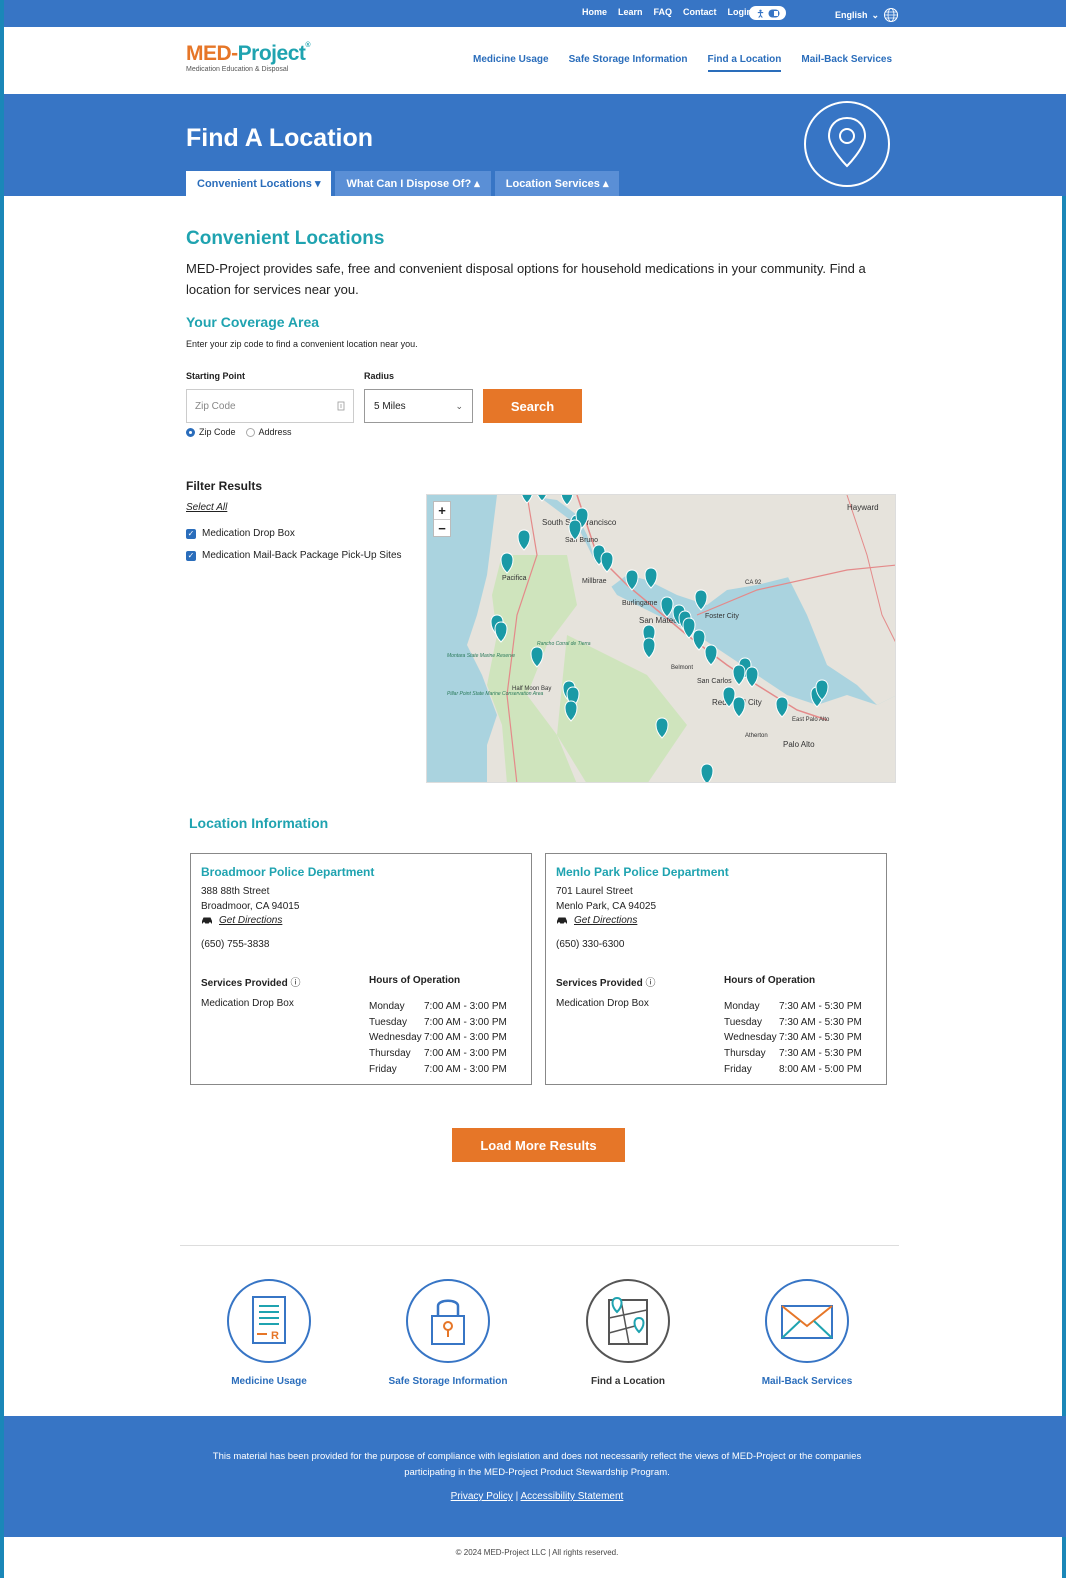 Image resolution: width=1066 pixels, height=1578 pixels. Describe the element at coordinates (745, 1054) in the screenshot. I see `hours-day: Thursday` at that location.